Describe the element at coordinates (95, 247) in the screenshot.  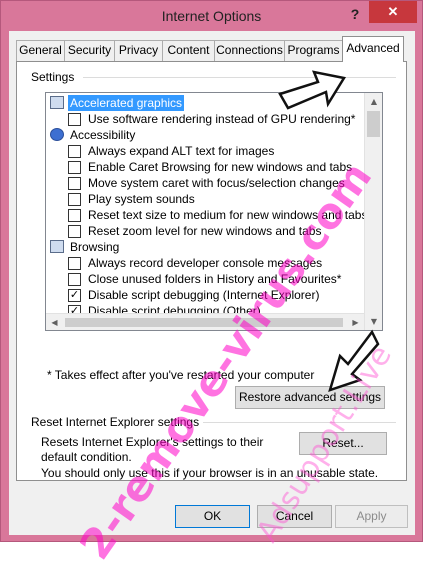
I see `tree-category-label: Browsing` at that location.